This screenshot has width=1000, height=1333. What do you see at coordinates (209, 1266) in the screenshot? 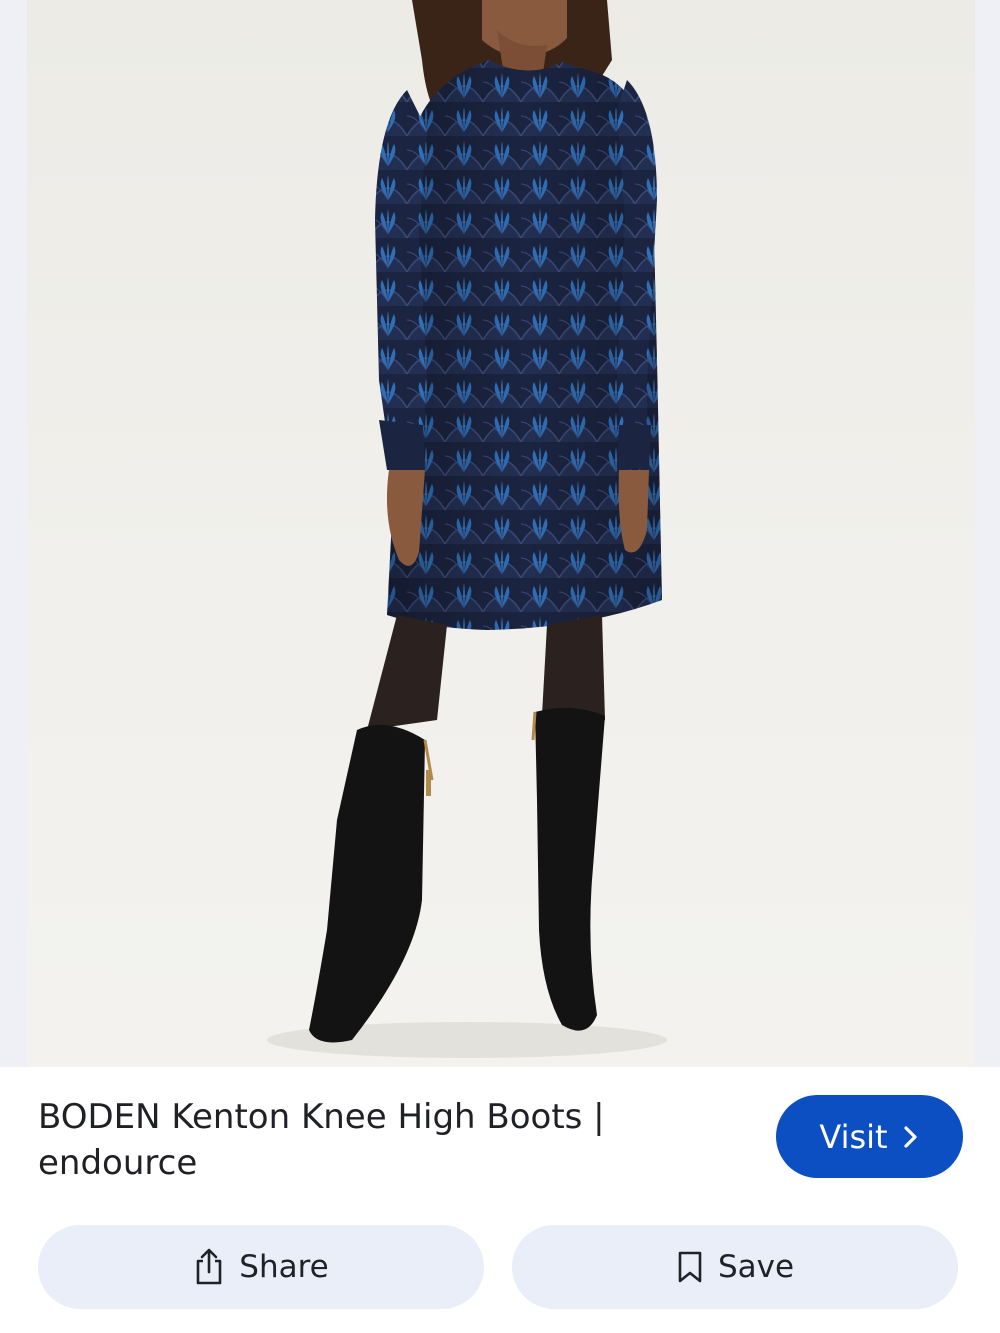
I see `share-icon` at bounding box center [209, 1266].